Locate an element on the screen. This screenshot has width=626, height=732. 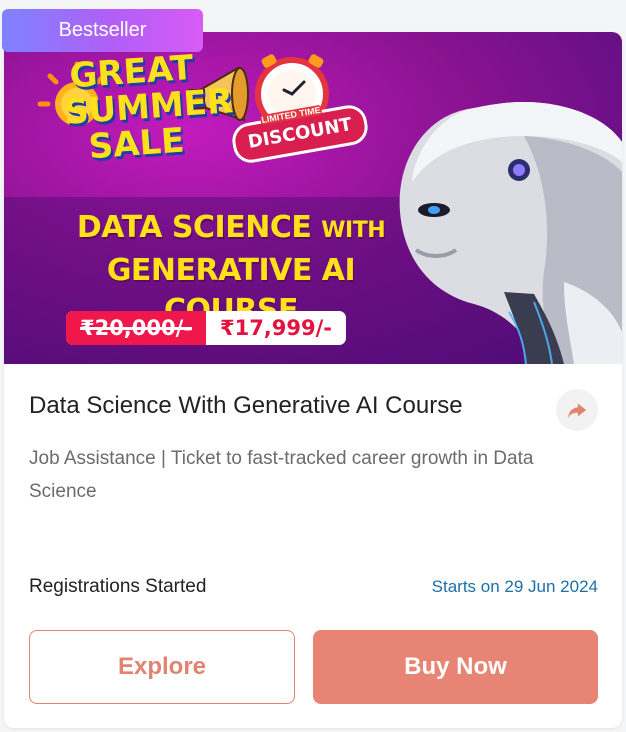
course-title: Data Science With Generative AI Course is located at coordinates (289, 406).